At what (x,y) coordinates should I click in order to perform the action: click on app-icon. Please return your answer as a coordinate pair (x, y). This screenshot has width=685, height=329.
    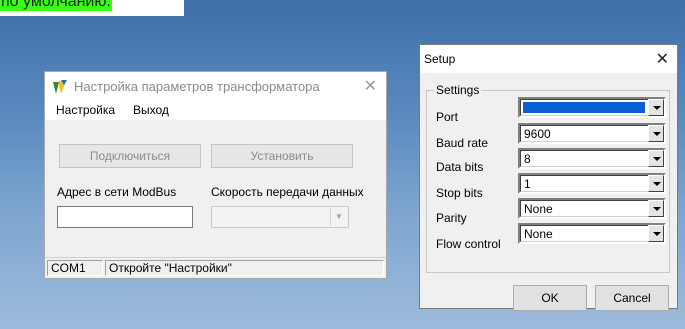
    Looking at the image, I should click on (60, 87).